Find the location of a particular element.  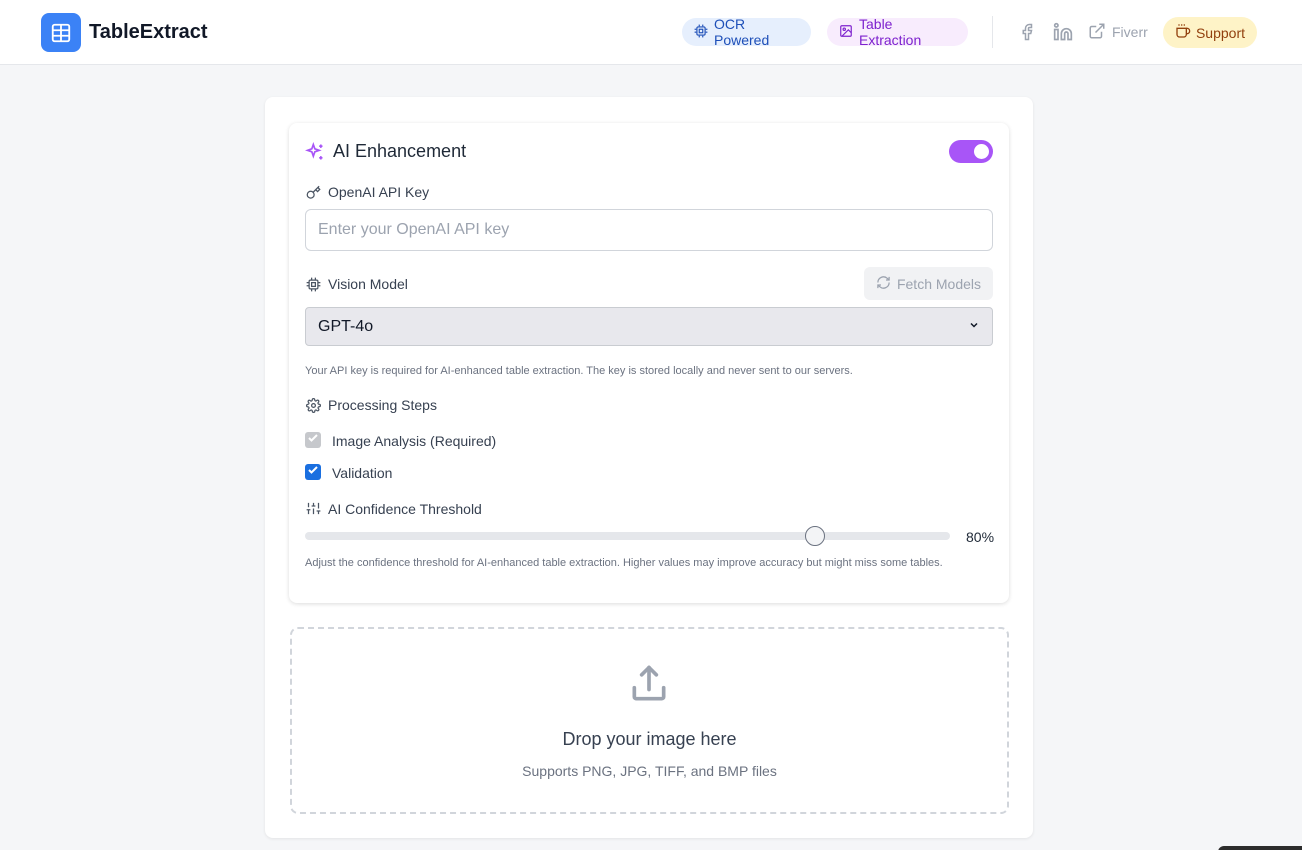

image-analysis-checkbox is located at coordinates (313, 440).